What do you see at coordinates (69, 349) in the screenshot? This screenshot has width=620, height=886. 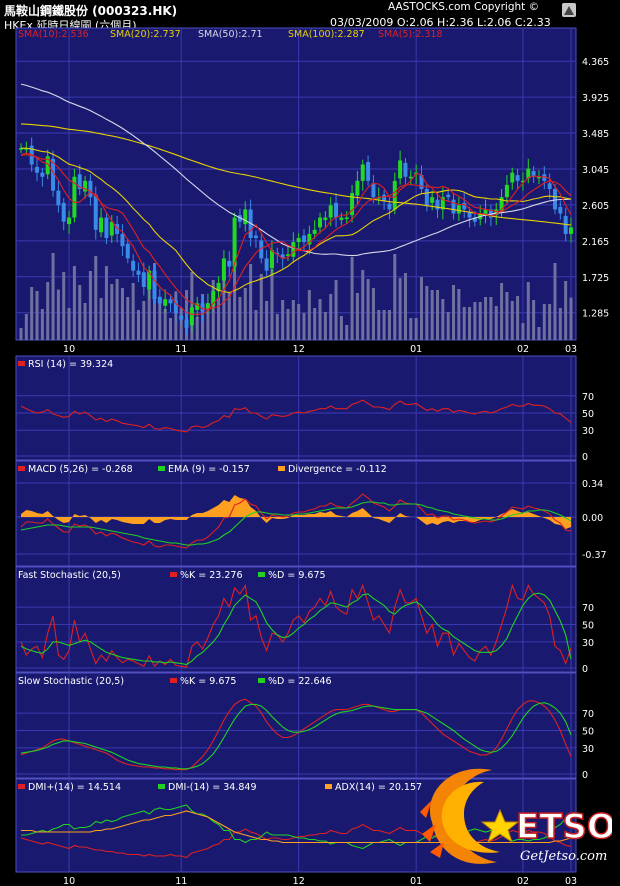 I see `x-tick-label: 10` at bounding box center [69, 349].